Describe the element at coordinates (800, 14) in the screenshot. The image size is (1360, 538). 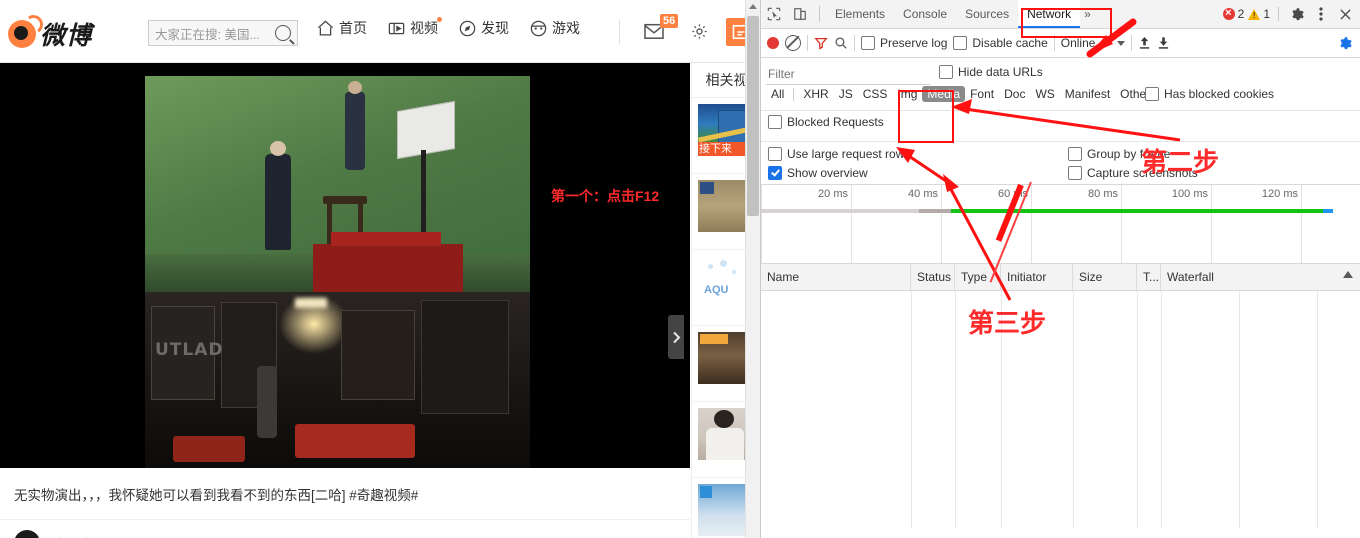
I see `toggle-device-toolbar-icon` at that location.